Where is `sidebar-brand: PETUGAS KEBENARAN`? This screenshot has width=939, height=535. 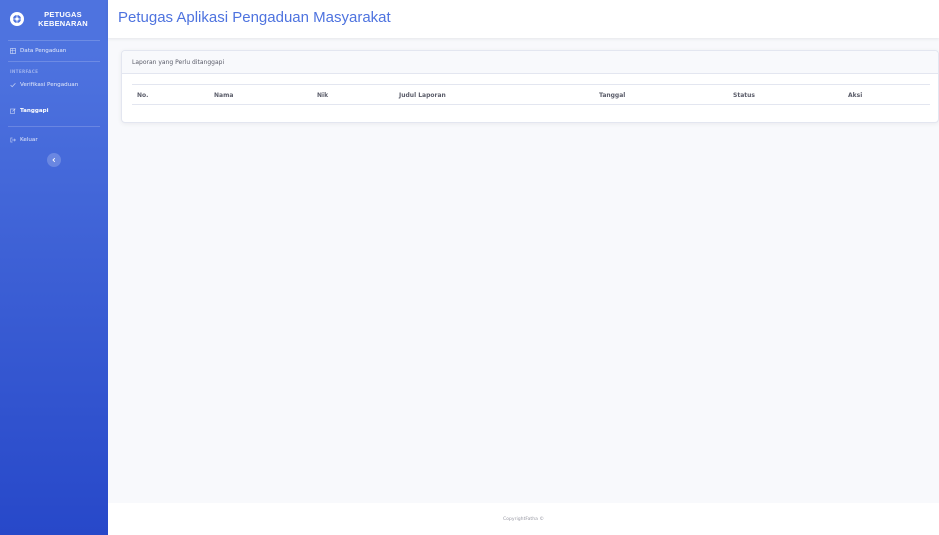 sidebar-brand: PETUGAS KEBENARAN is located at coordinates (54, 19).